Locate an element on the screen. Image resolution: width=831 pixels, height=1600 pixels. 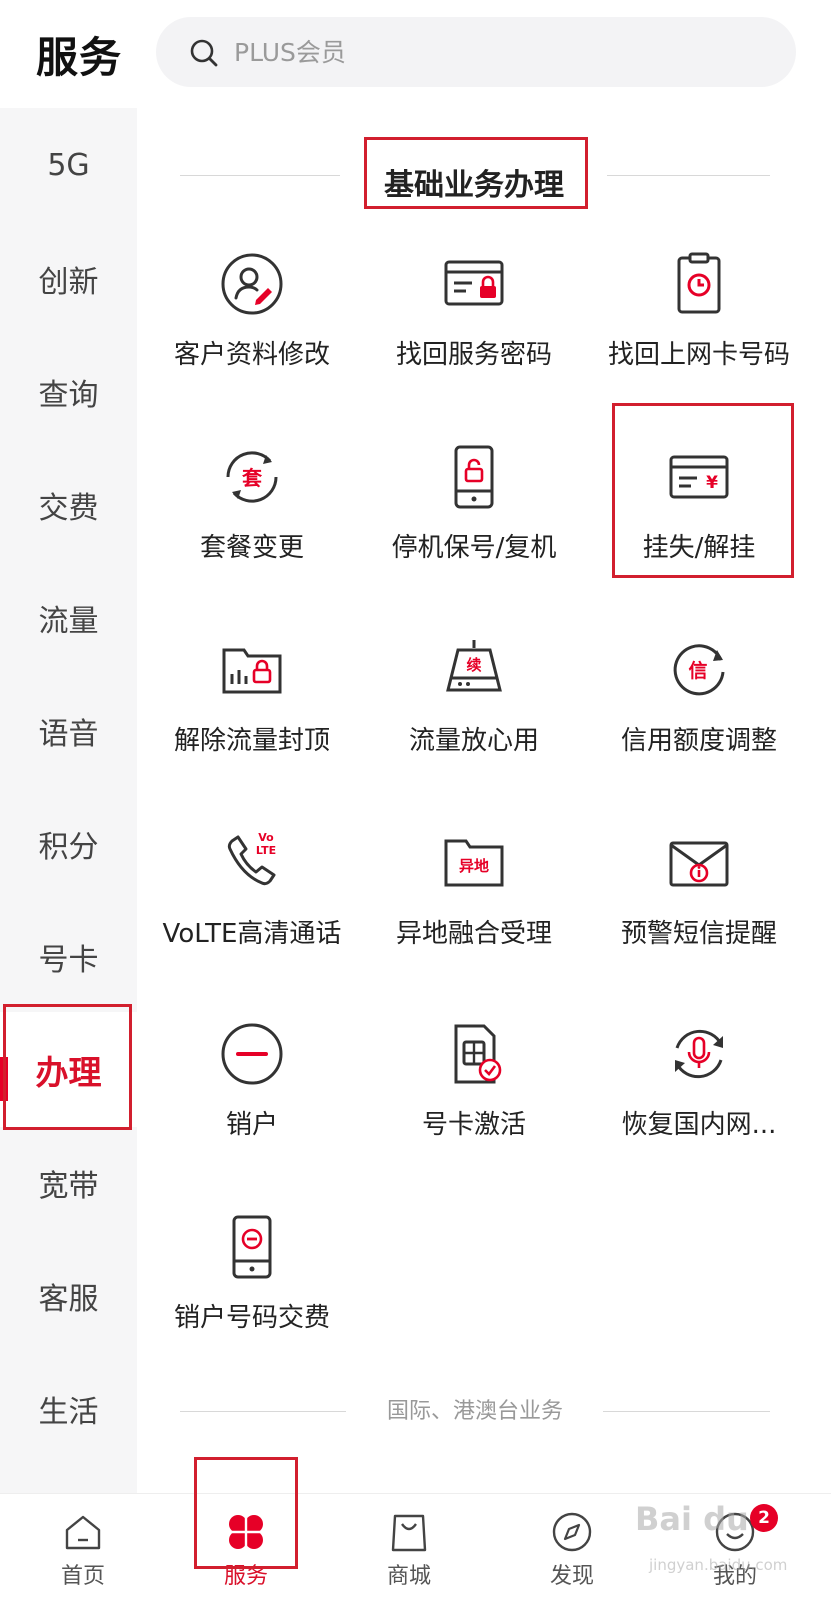
search-box is located at coordinates (476, 52).